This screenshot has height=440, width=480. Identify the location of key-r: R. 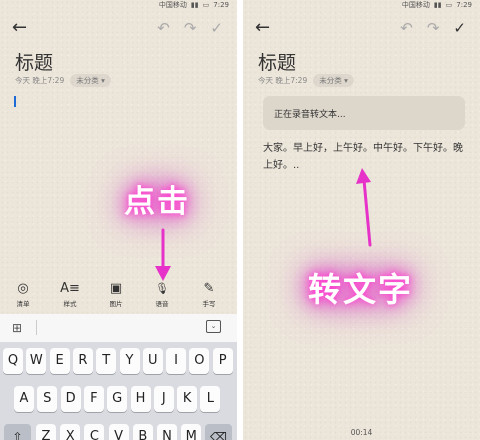
(82, 361).